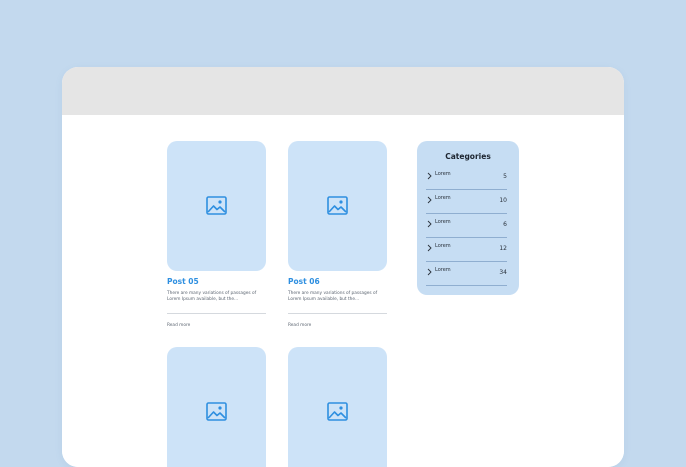 The width and height of the screenshot is (686, 467). I want to click on post-title: Post 05, so click(183, 281).